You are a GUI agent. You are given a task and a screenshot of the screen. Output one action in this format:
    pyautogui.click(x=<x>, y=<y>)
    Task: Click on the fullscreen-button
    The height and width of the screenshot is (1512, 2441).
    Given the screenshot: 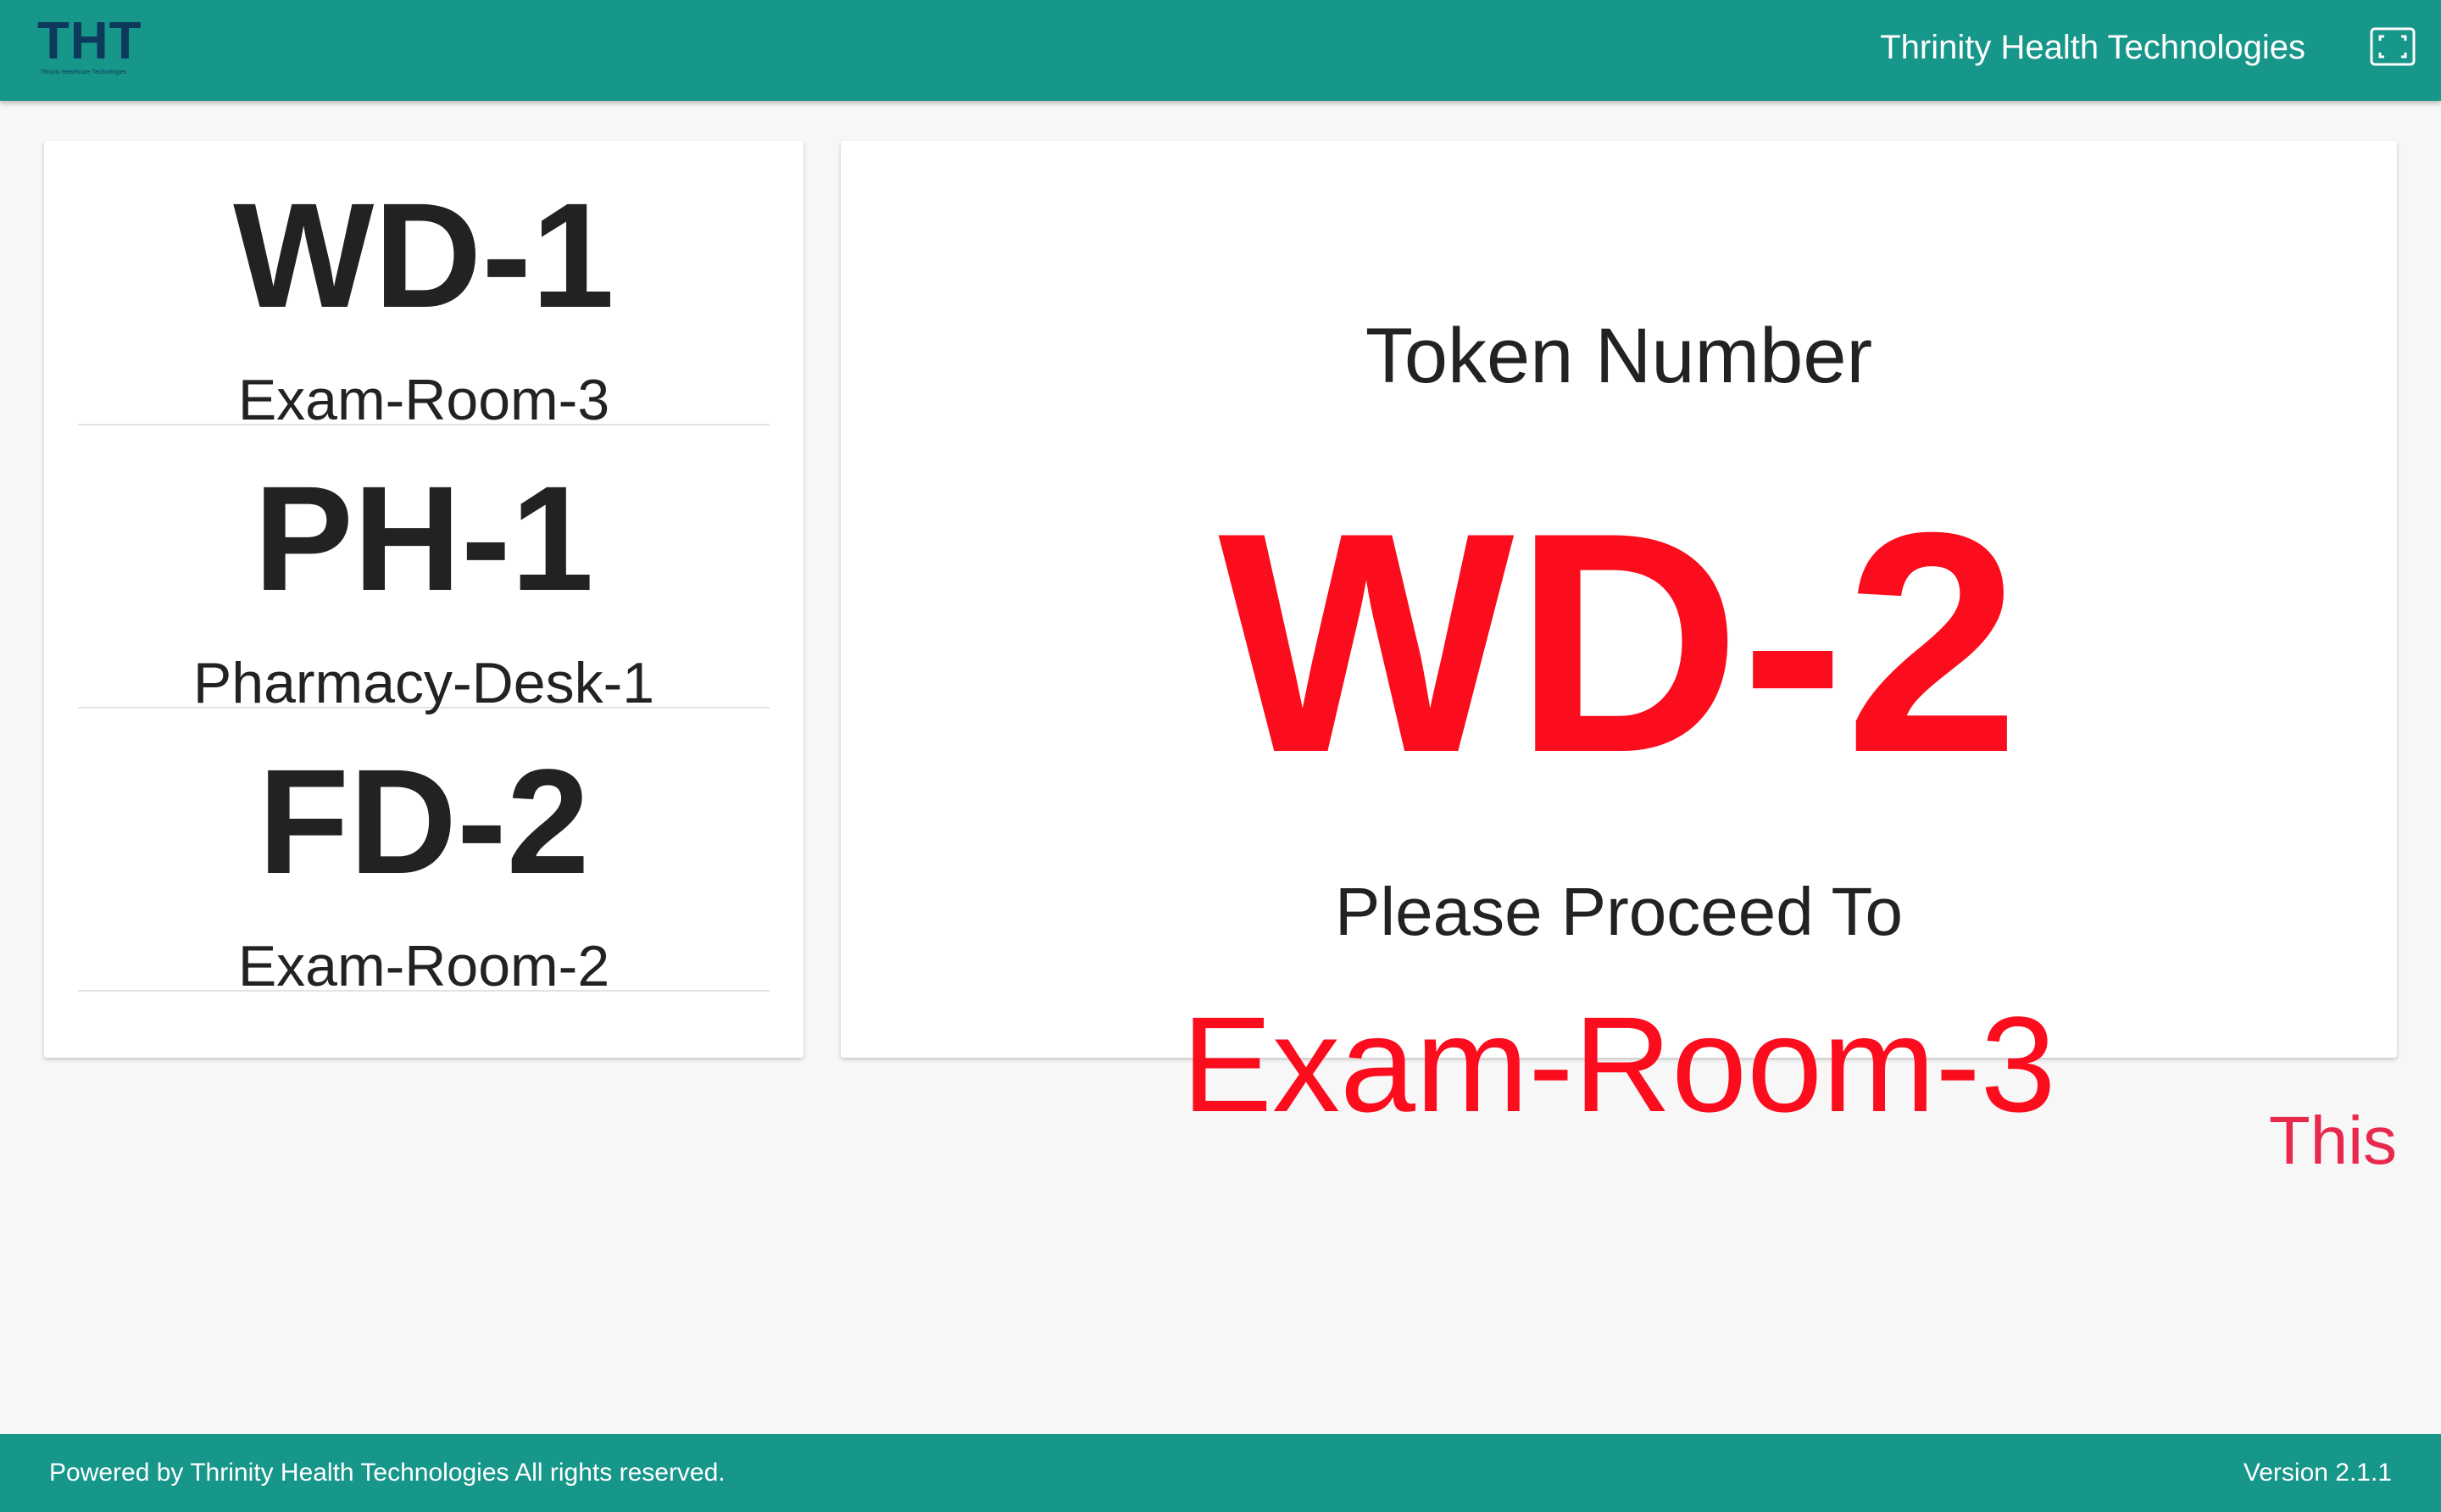 What is the action you would take?
    pyautogui.click(x=2393, y=46)
    